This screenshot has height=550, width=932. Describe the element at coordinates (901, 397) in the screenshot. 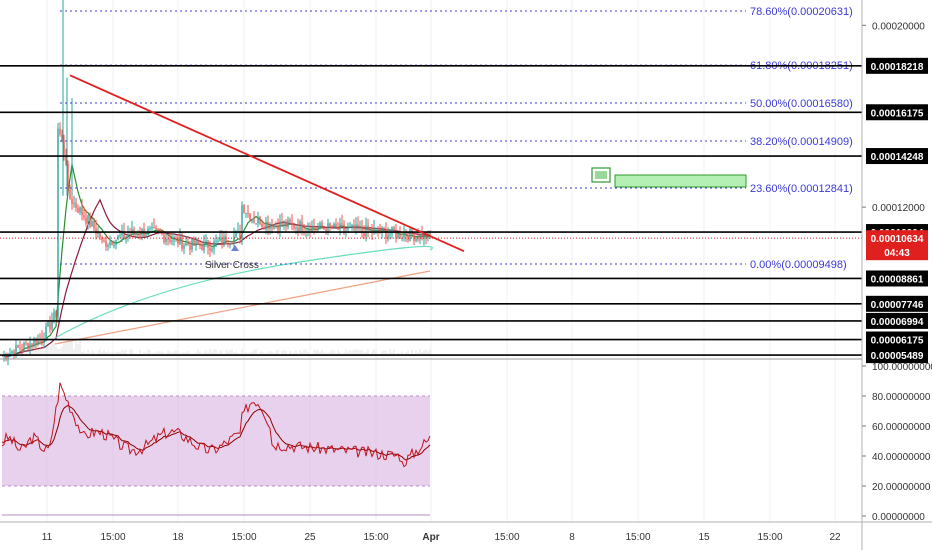

I see `rsi-tick-label: 80.00000000` at that location.